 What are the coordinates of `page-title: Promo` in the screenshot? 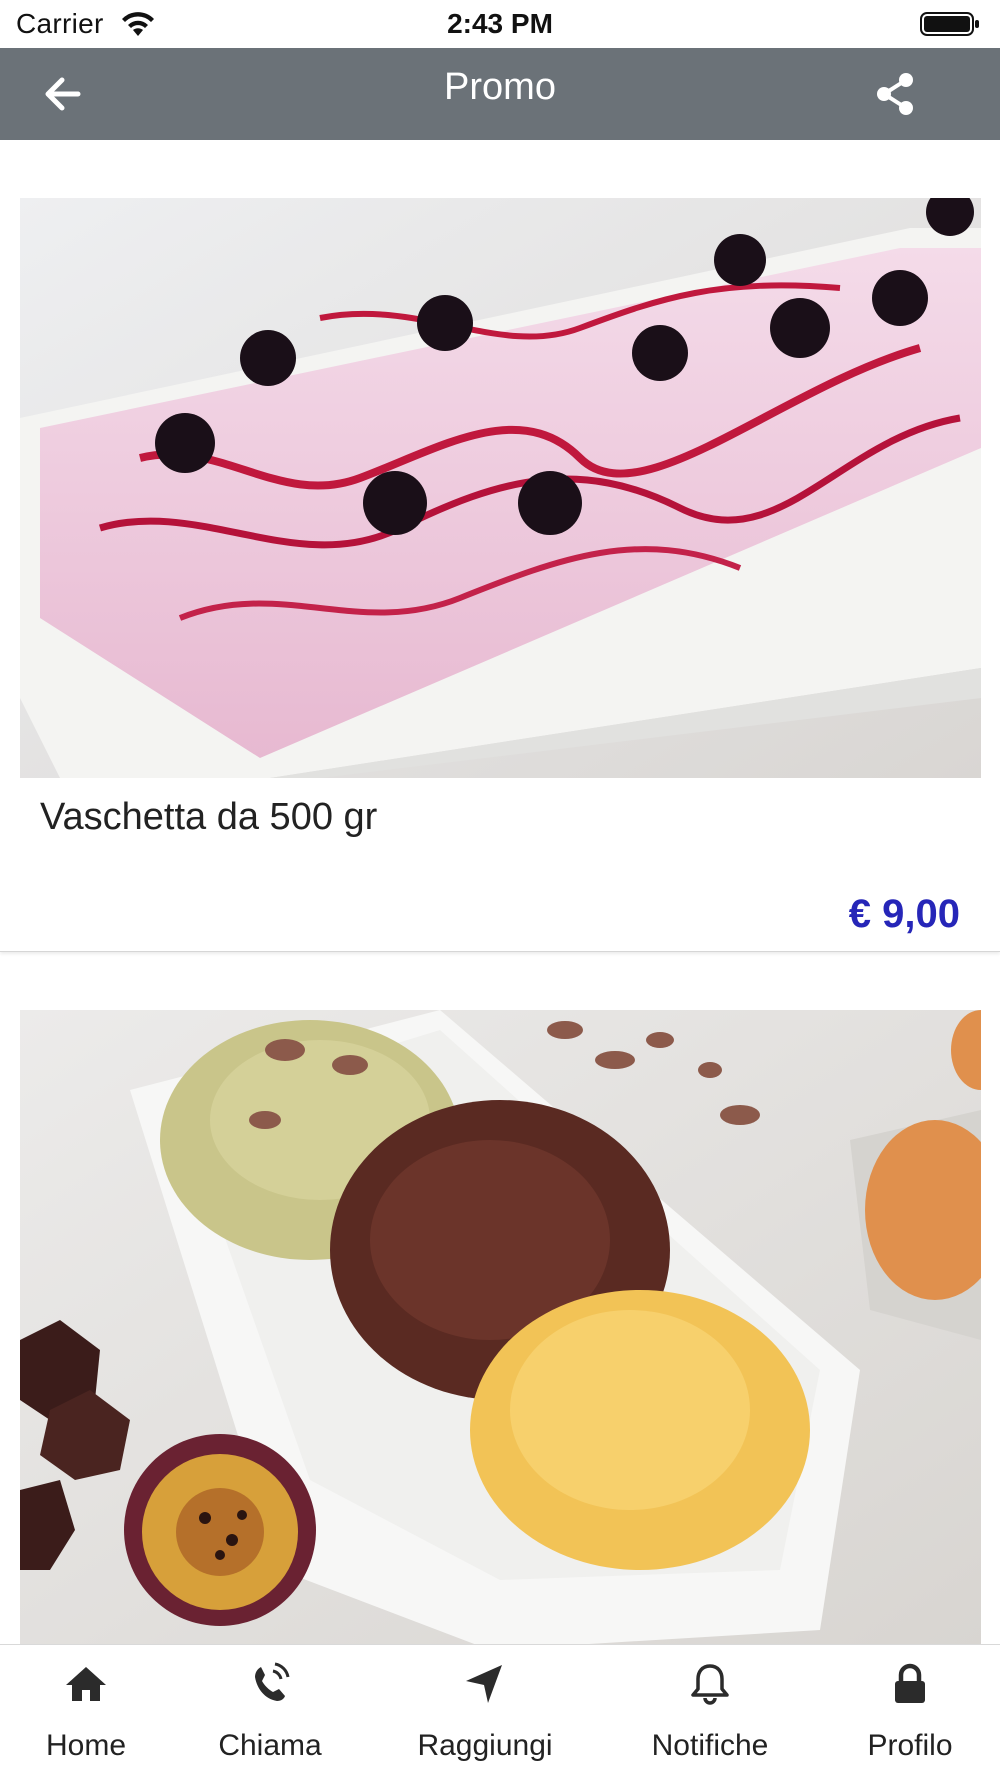 It's located at (500, 87).